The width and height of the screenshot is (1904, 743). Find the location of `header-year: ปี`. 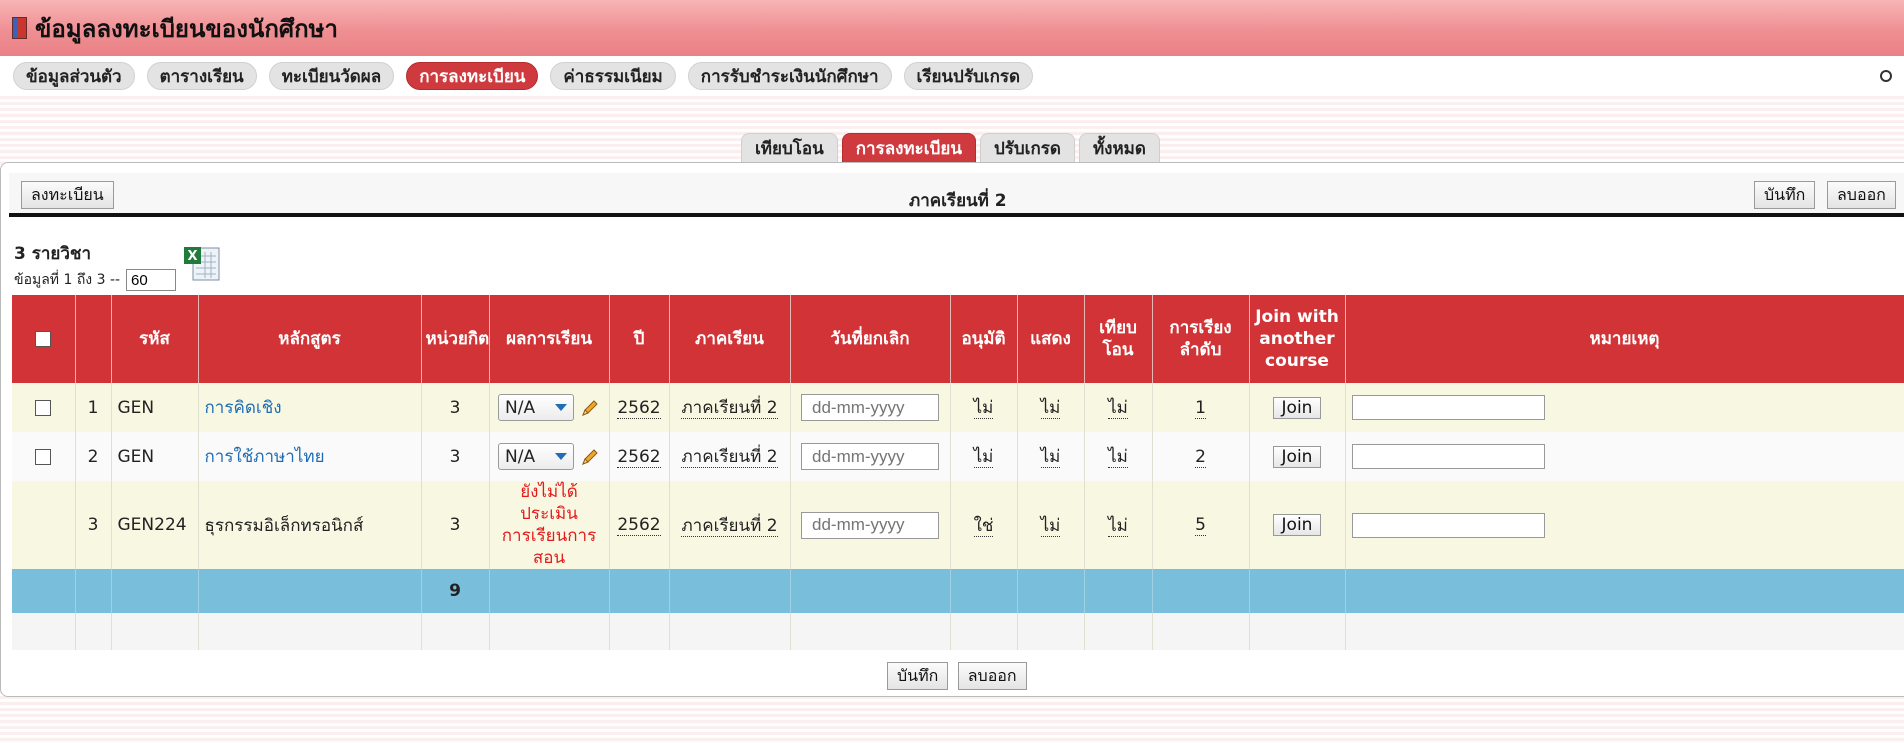

header-year: ปี is located at coordinates (639, 339).